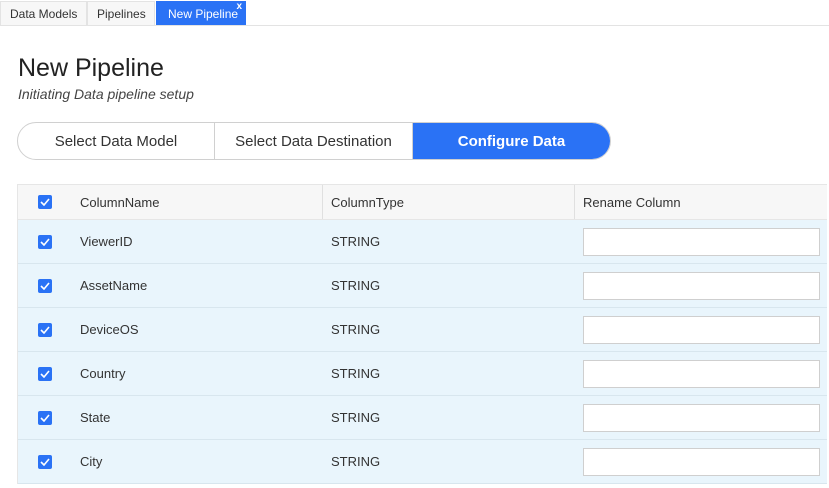  I want to click on select-all-checkbox, so click(45, 202).